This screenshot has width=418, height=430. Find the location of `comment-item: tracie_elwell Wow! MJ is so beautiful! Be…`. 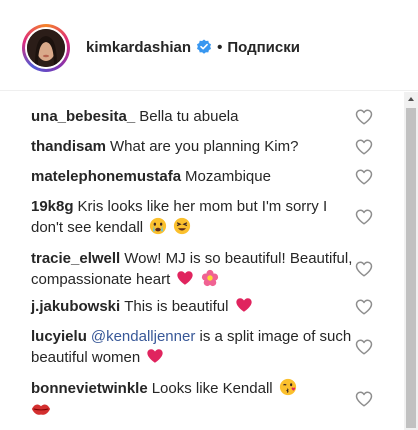

comment-item: tracie_elwell Wow! MJ is so beautiful! Be… is located at coordinates (196, 269).